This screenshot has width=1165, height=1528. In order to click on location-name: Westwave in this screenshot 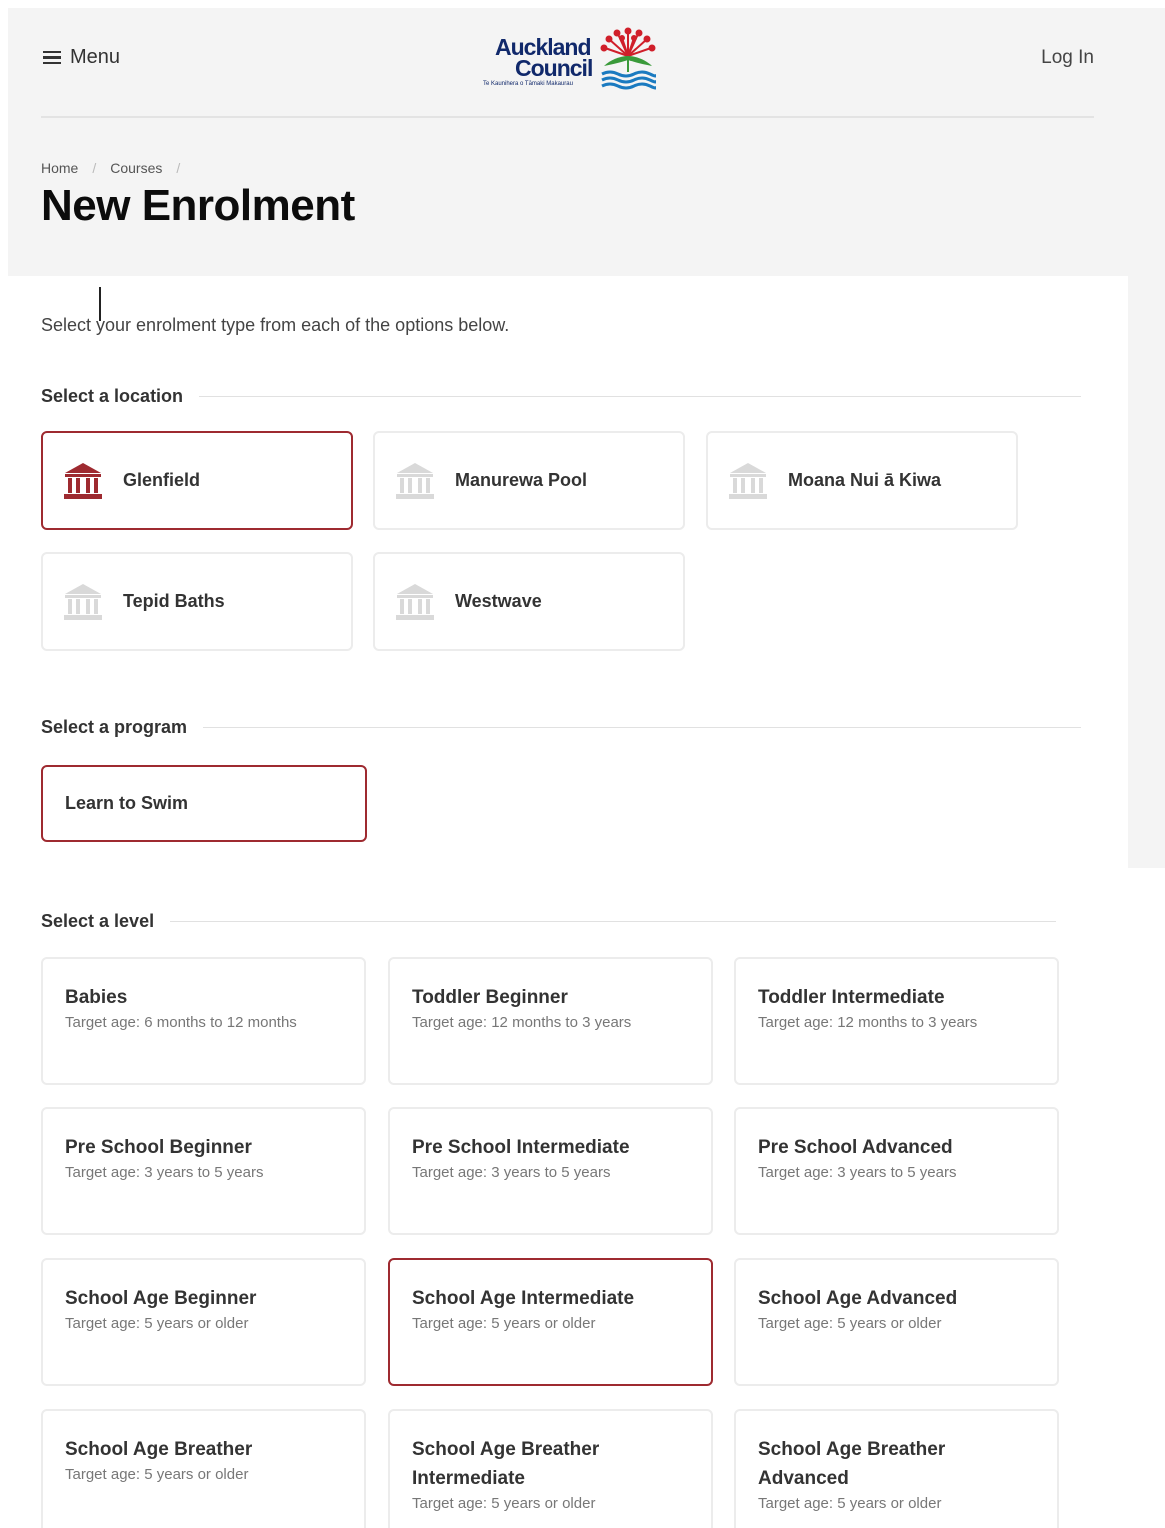, I will do `click(498, 601)`.